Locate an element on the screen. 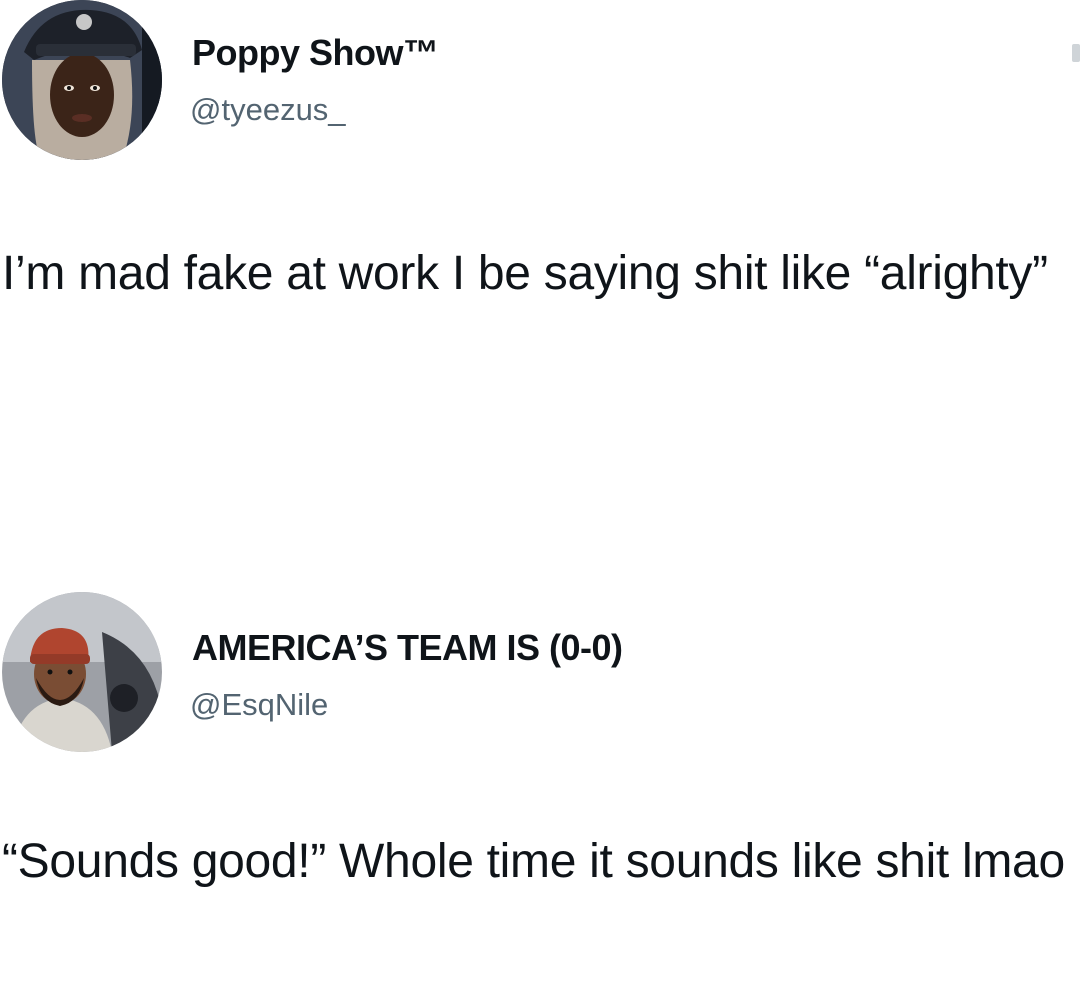 This screenshot has height=984, width=1080. avatar-esqnile is located at coordinates (82, 672).